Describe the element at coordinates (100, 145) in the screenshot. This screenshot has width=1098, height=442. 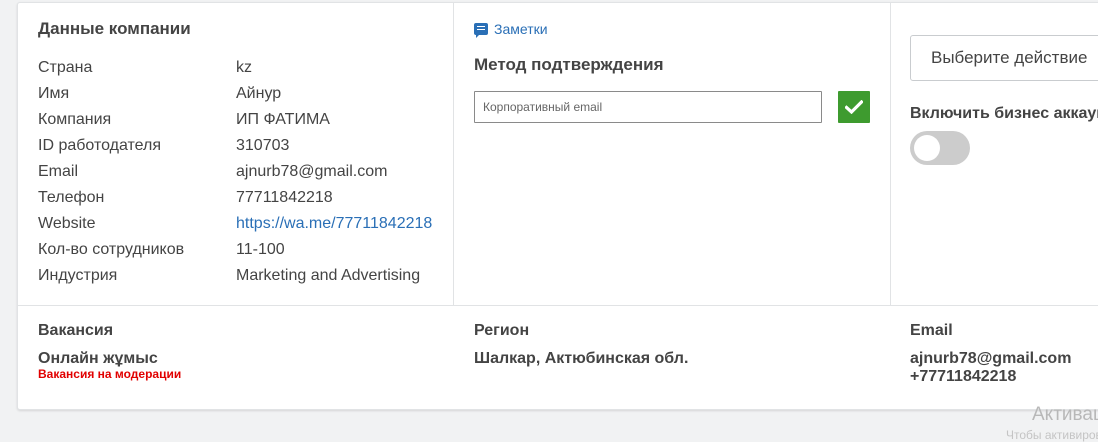
I see `employer-id-label: ID работодателя` at that location.